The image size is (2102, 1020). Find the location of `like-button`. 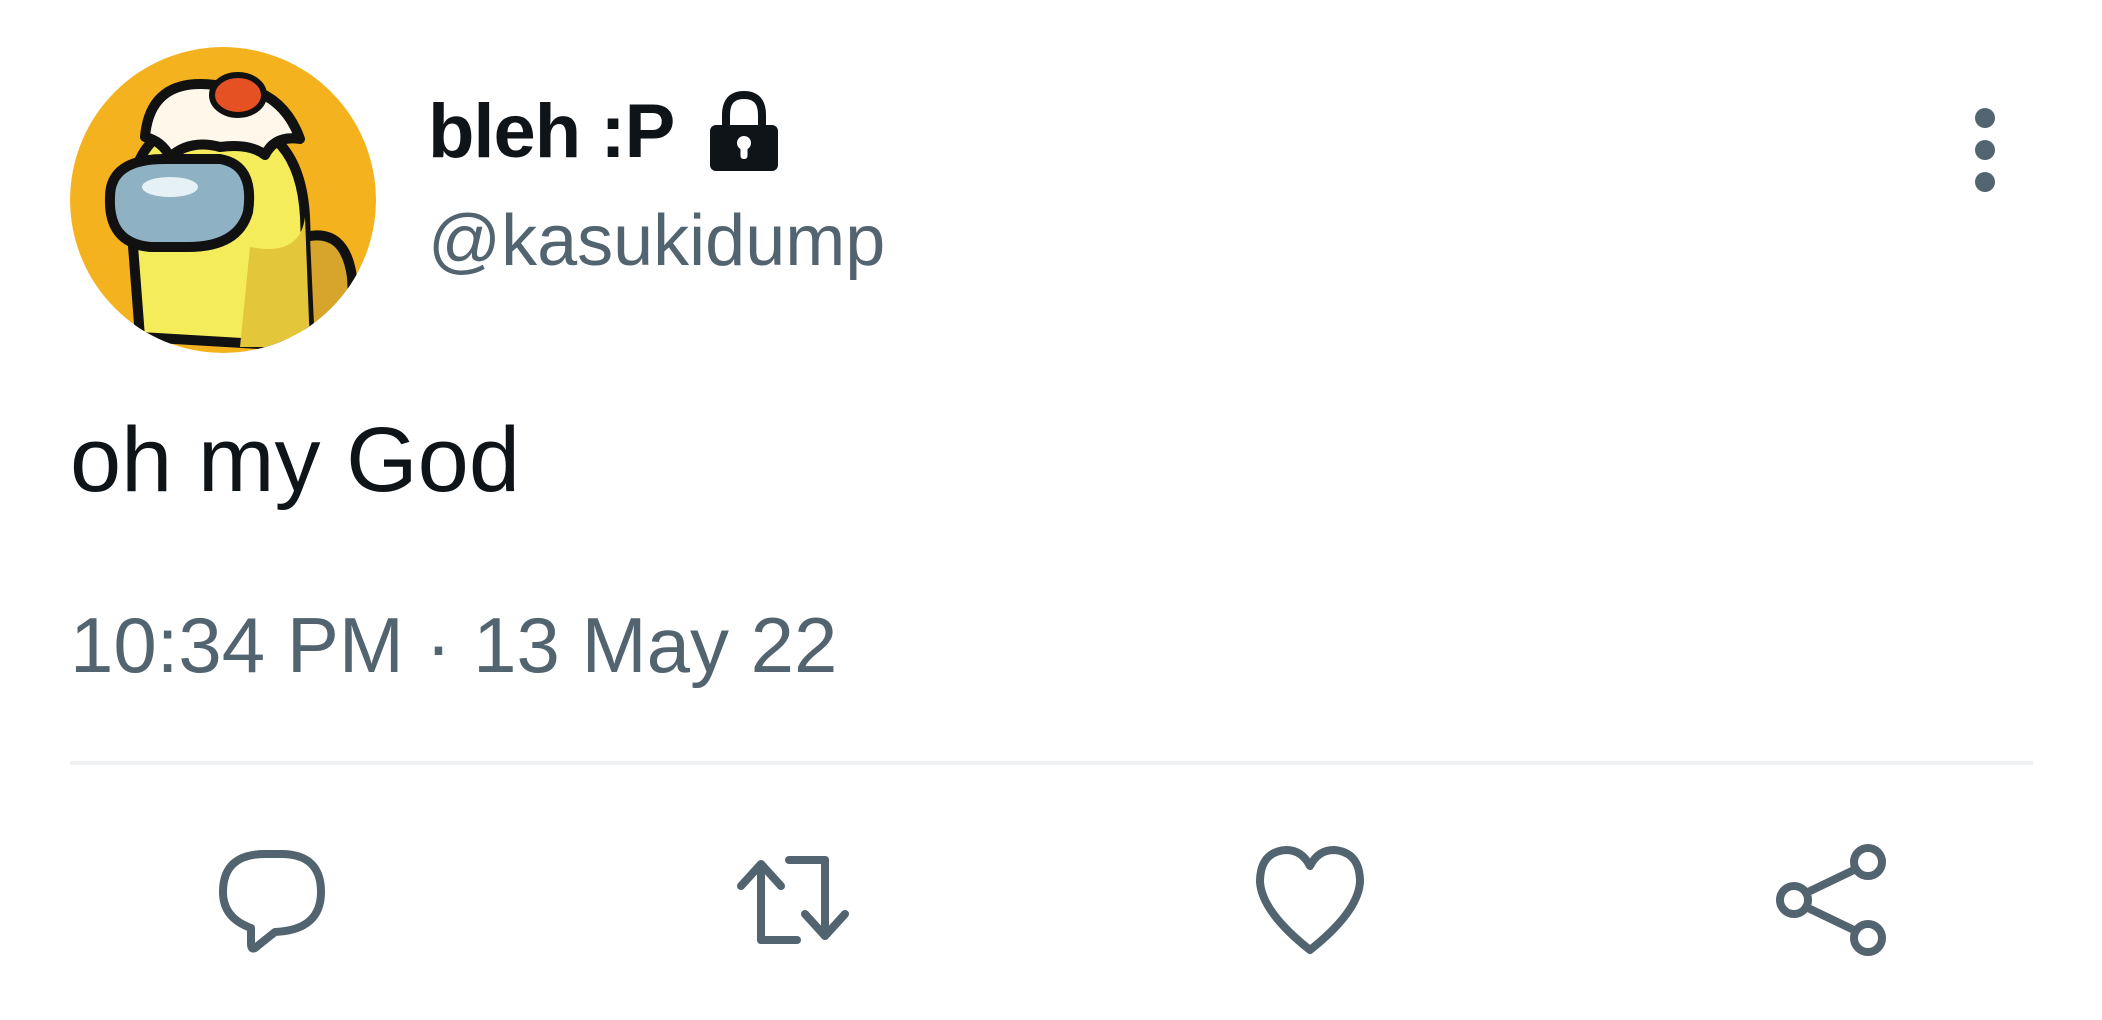

like-button is located at coordinates (1310, 900).